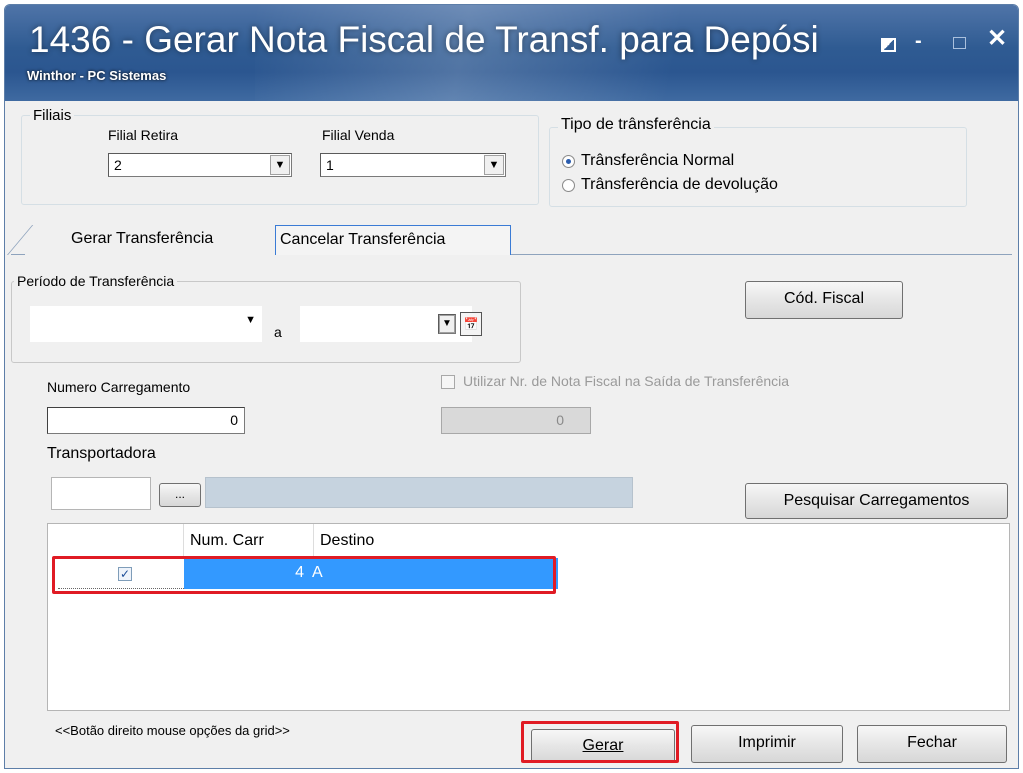 Image resolution: width=1023 pixels, height=773 pixels. Describe the element at coordinates (918, 41) in the screenshot. I see `minimize-icon: -` at that location.